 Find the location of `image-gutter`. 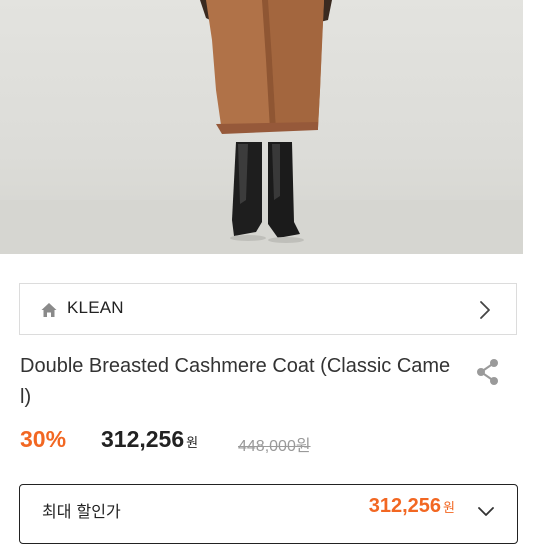

image-gutter is located at coordinates (530, 127).